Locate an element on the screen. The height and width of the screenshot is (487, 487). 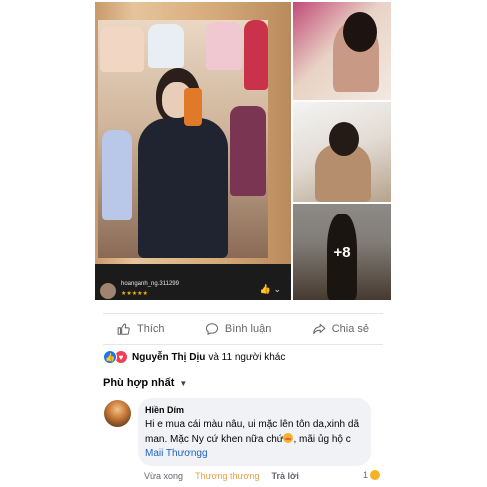
share-icon is located at coordinates (319, 329).